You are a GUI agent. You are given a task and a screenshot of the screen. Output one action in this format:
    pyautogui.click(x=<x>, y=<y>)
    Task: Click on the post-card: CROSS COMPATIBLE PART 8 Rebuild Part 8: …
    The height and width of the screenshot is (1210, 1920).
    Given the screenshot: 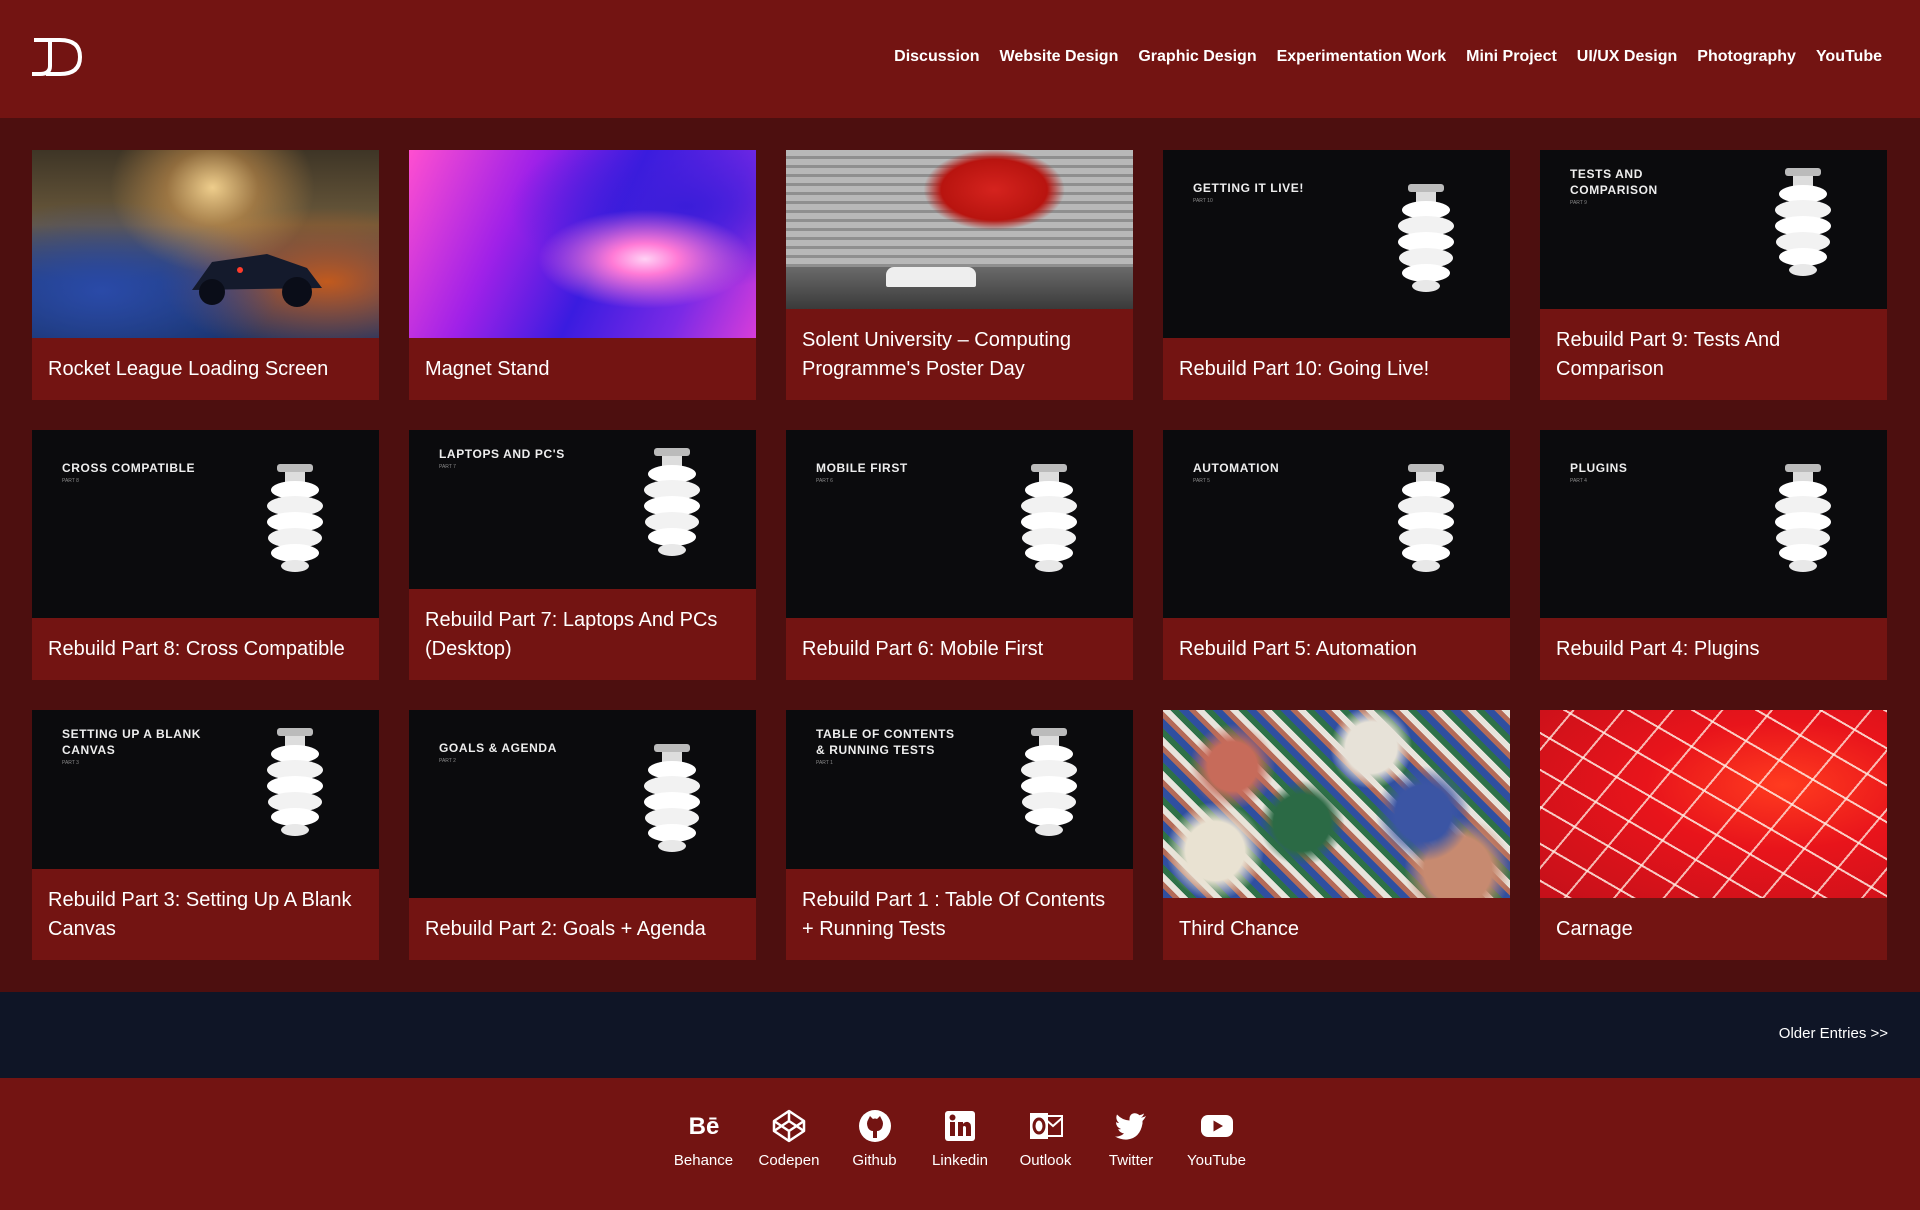 What is the action you would take?
    pyautogui.click(x=205, y=555)
    